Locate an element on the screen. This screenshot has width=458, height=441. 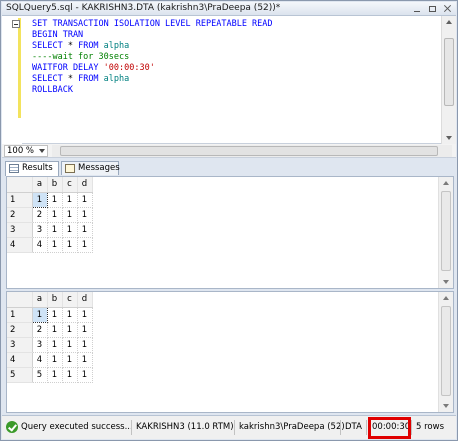
editor-vertical-scrollbar is located at coordinates (448, 80).